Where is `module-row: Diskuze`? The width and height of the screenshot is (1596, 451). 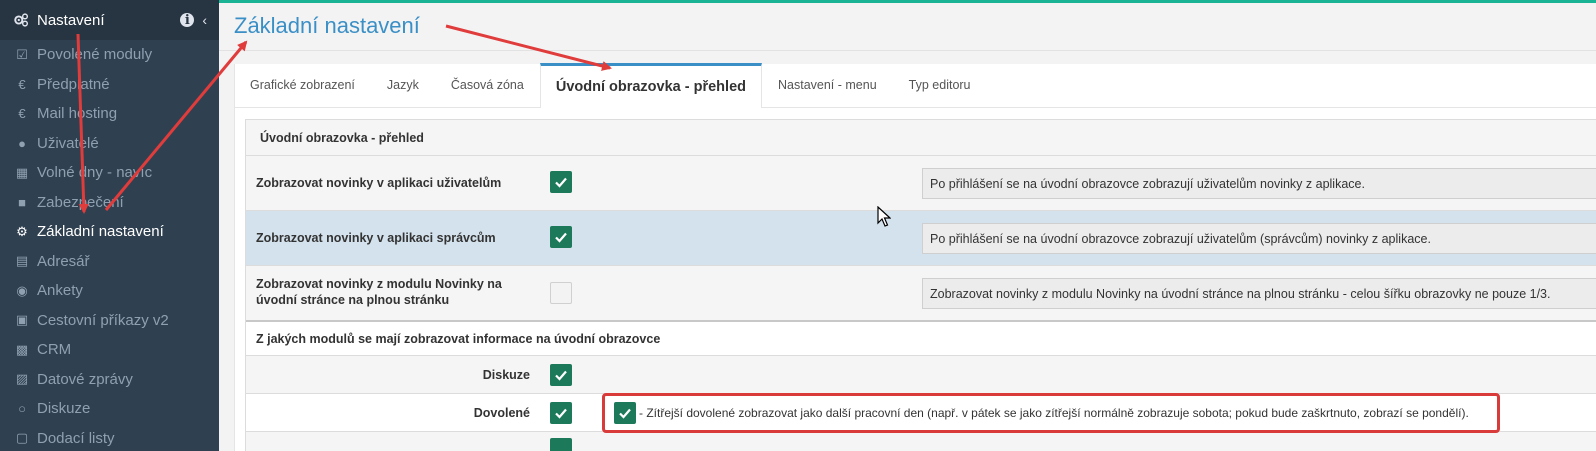 module-row: Diskuze is located at coordinates (921, 375).